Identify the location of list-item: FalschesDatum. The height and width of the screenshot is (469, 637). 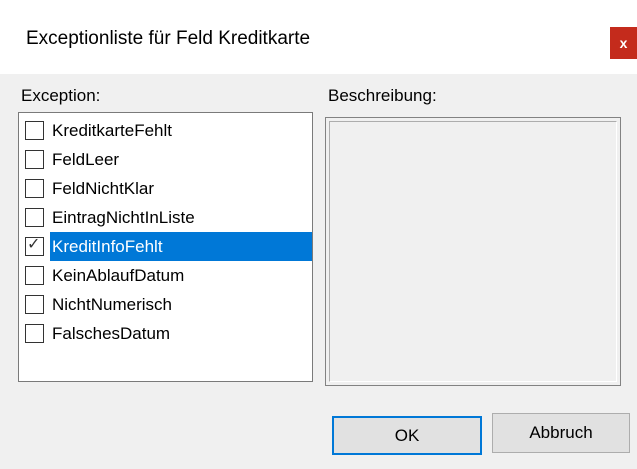
(166, 333).